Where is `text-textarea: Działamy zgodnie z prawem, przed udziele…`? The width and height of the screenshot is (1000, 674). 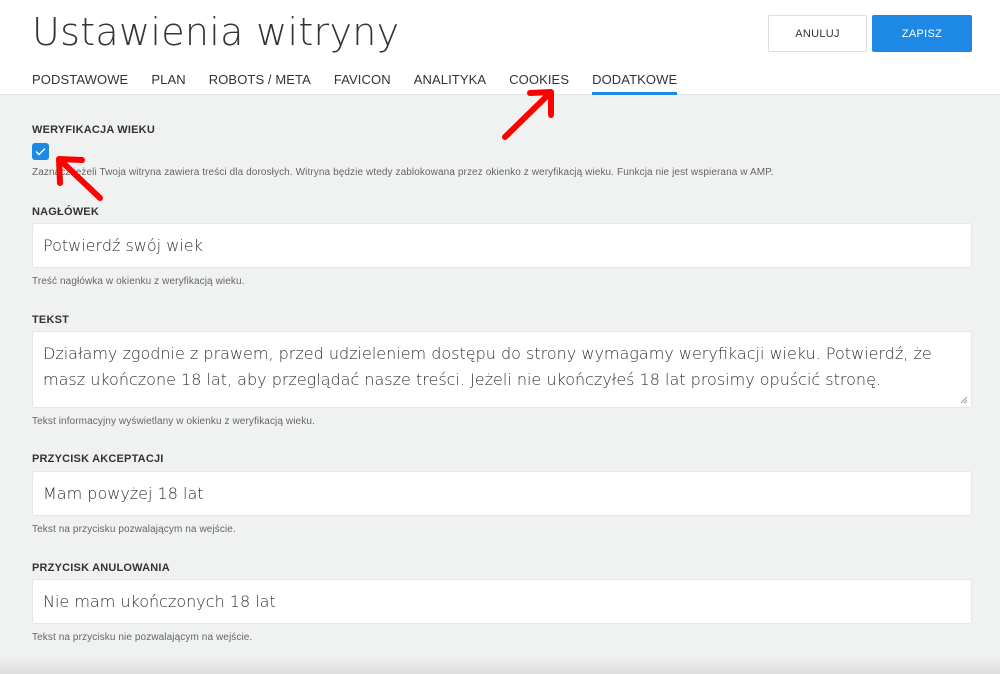 text-textarea: Działamy zgodnie z prawem, przed udziele… is located at coordinates (502, 369).